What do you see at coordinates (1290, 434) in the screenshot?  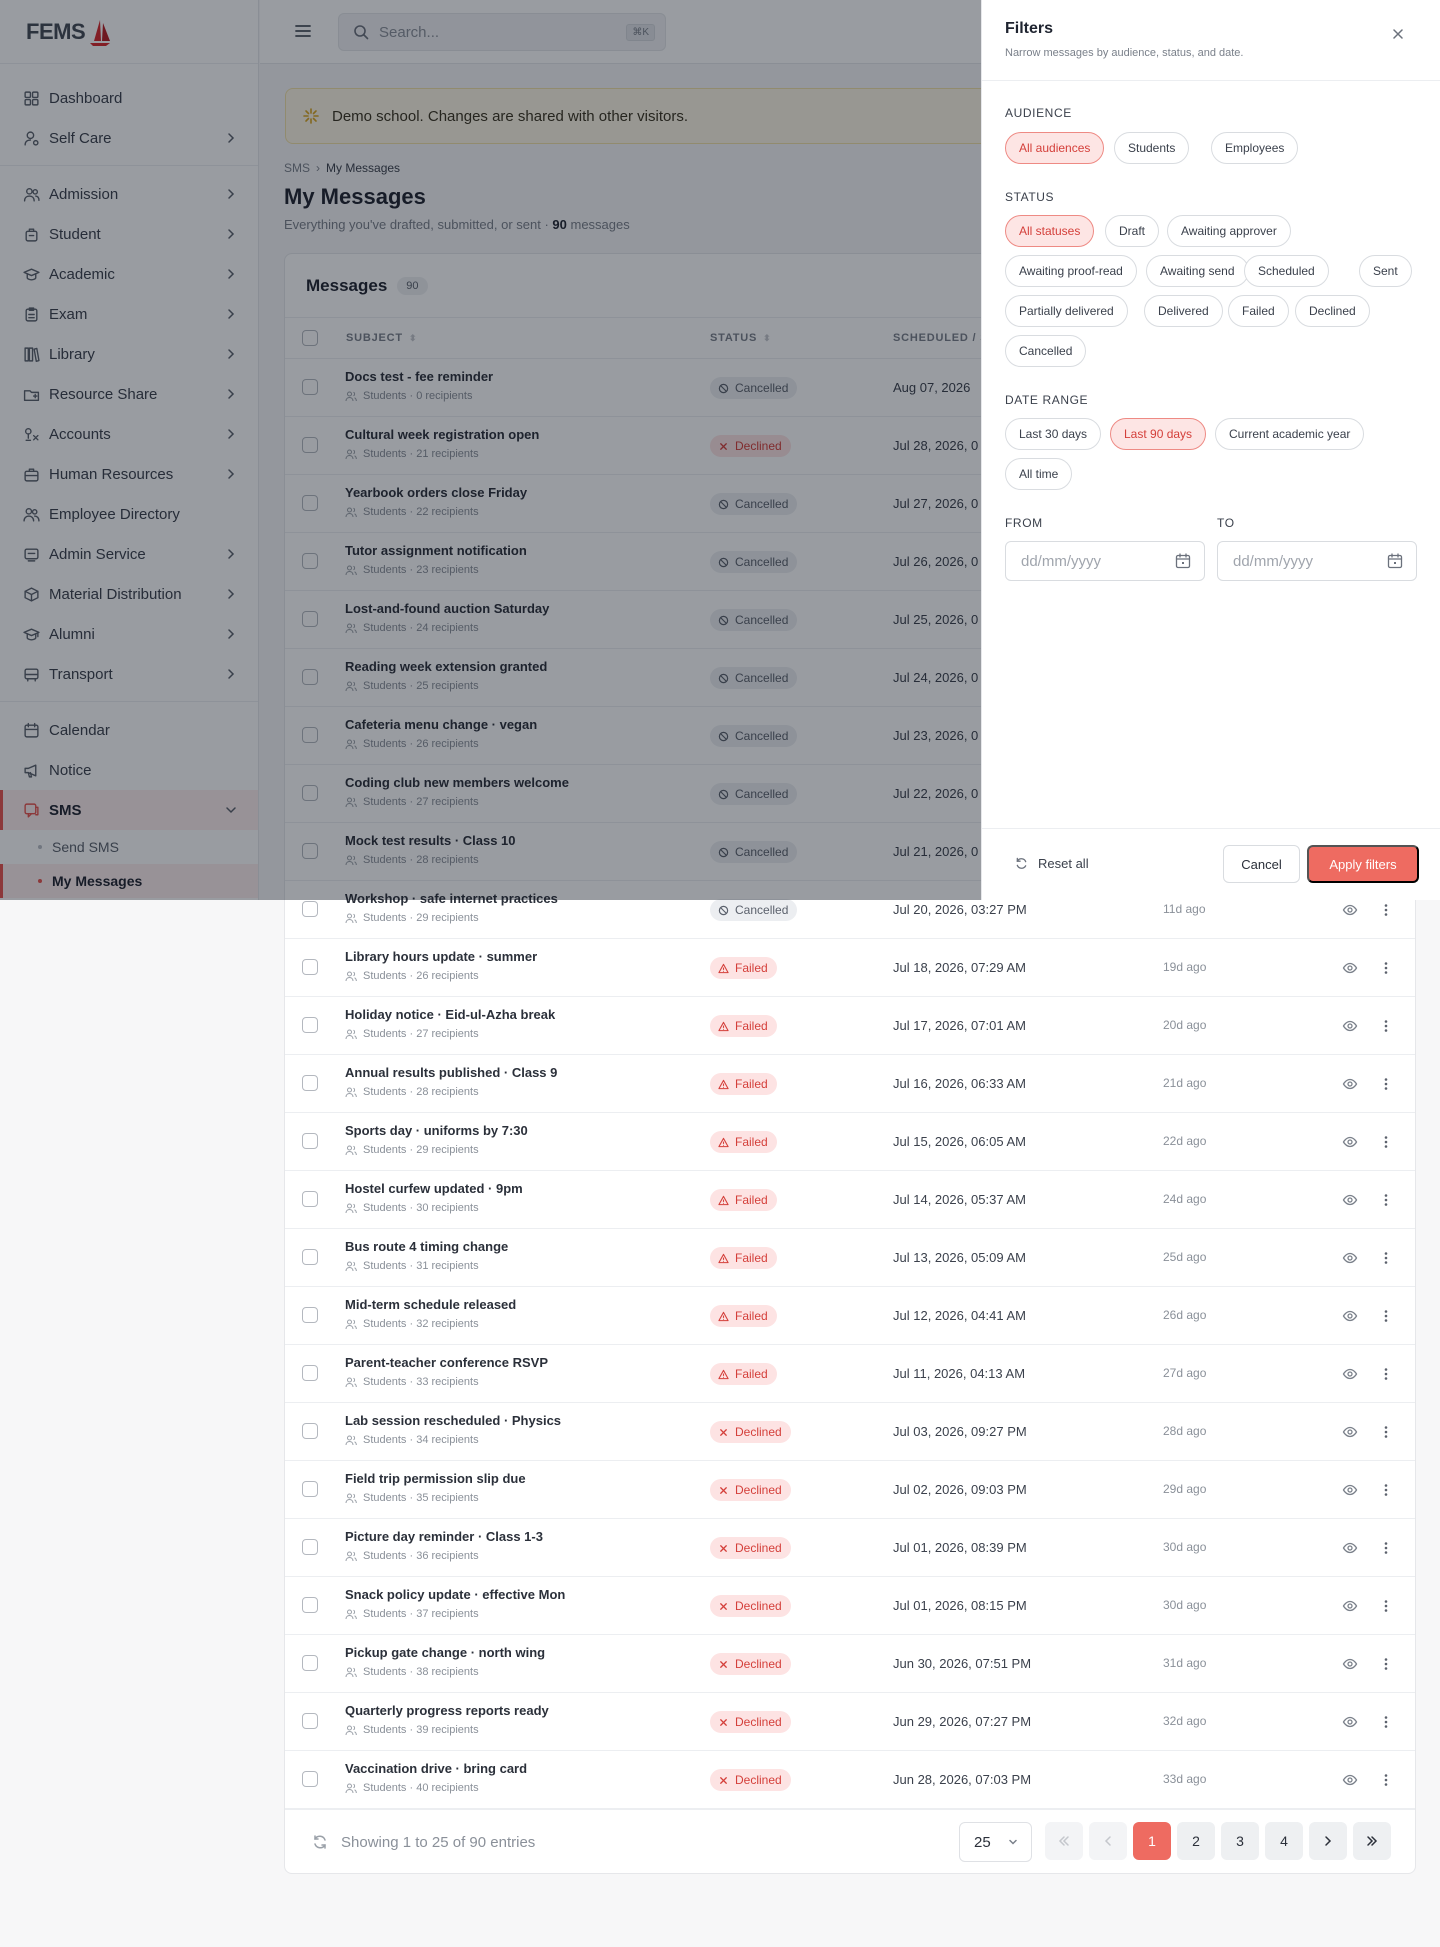 I see `chip-current-academic-year: Current academic year` at bounding box center [1290, 434].